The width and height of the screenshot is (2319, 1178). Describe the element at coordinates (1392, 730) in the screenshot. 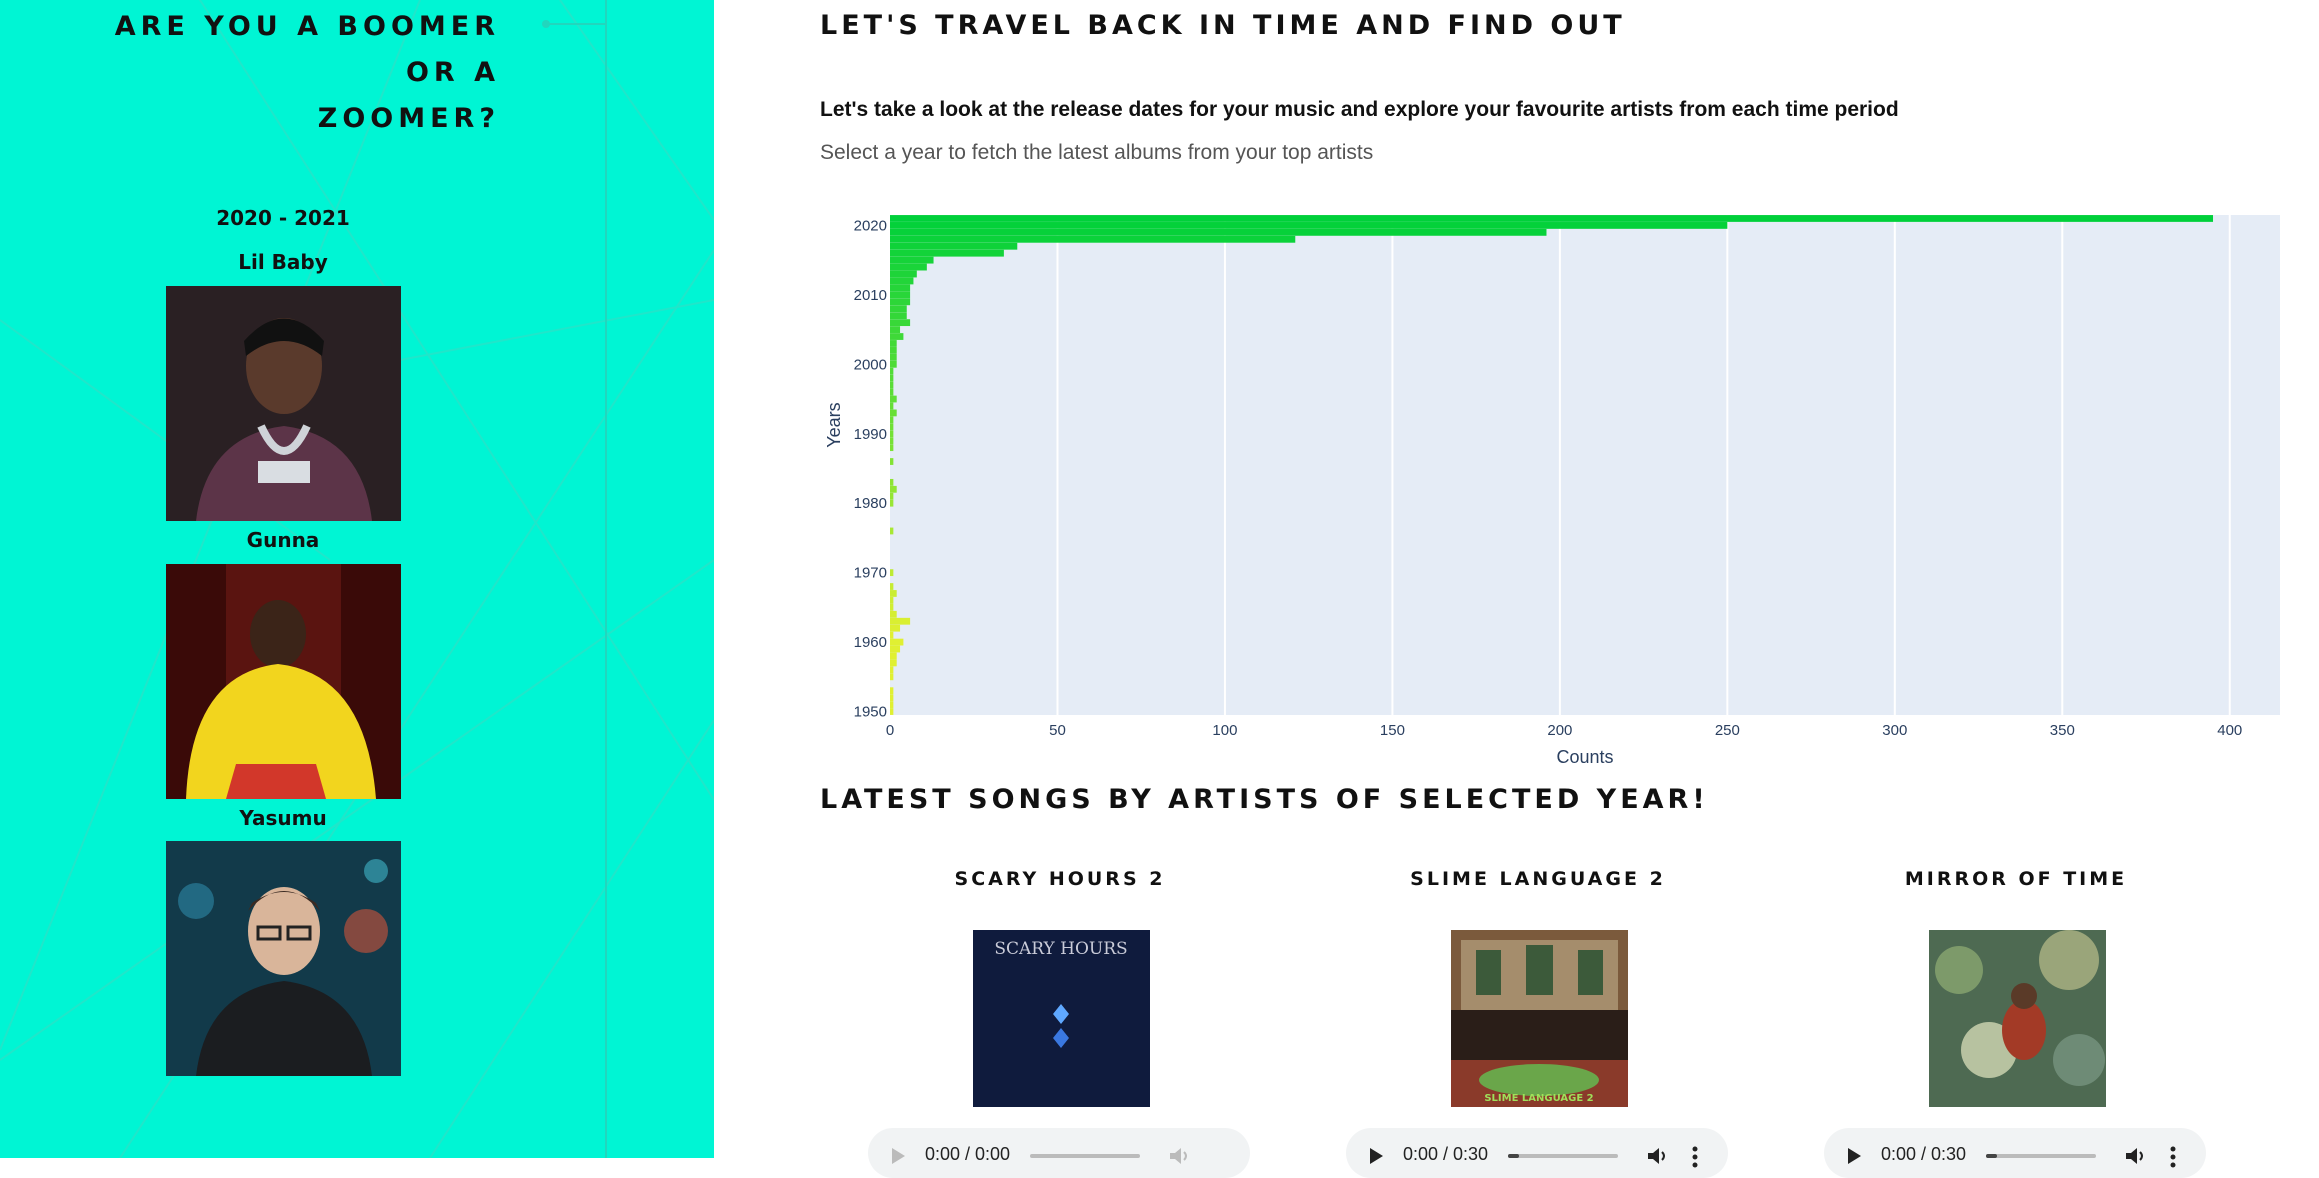

I see `x-tick-label: 150` at that location.